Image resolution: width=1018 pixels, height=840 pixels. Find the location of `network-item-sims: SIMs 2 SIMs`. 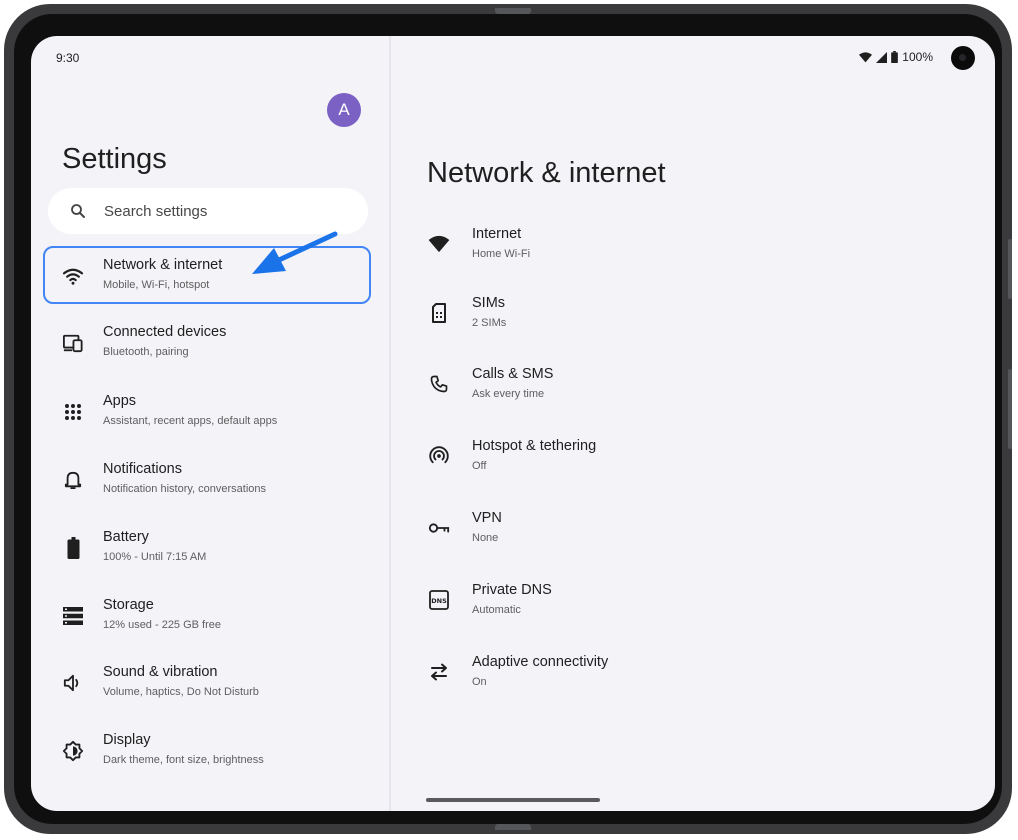

network-item-sims: SIMs 2 SIMs is located at coordinates (697, 316).